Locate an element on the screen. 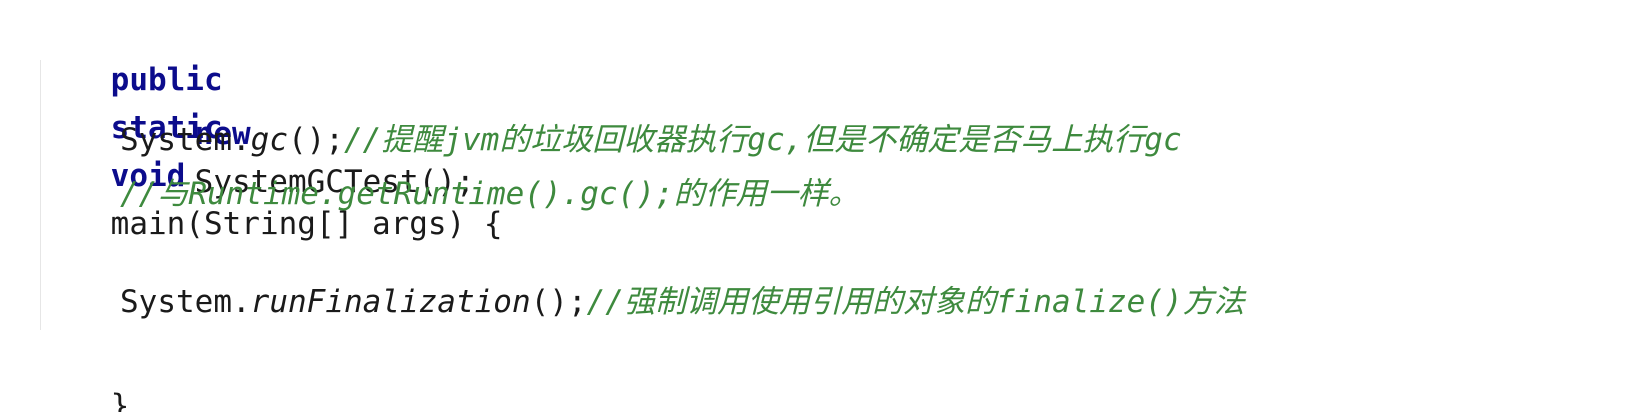 The image size is (1632, 412). gc-comment: //提醒jvm的垃圾回收器执行gc,但是不确定是否马上执行gc is located at coordinates (762, 140).